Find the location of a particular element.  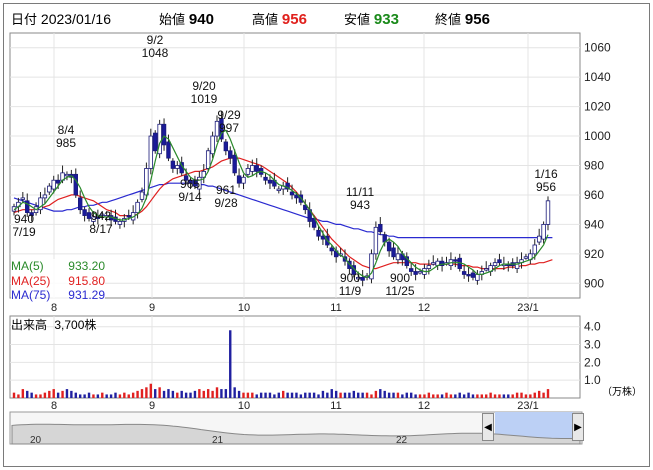

annotation-price: 961 is located at coordinates (226, 190).